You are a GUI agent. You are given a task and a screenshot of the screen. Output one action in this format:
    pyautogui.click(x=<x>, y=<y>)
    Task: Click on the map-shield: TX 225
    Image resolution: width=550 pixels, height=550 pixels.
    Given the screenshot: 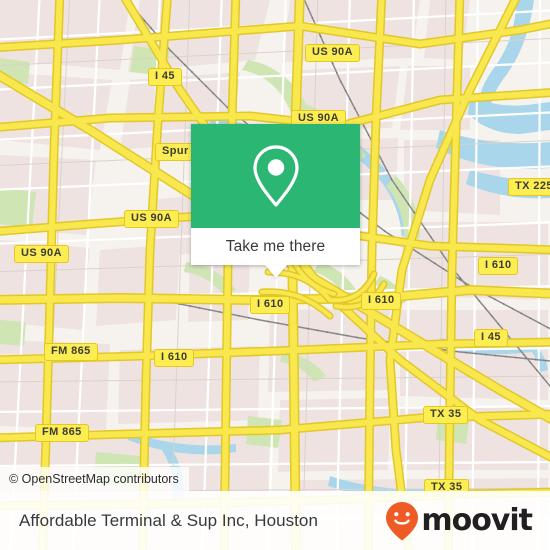 What is the action you would take?
    pyautogui.click(x=529, y=187)
    